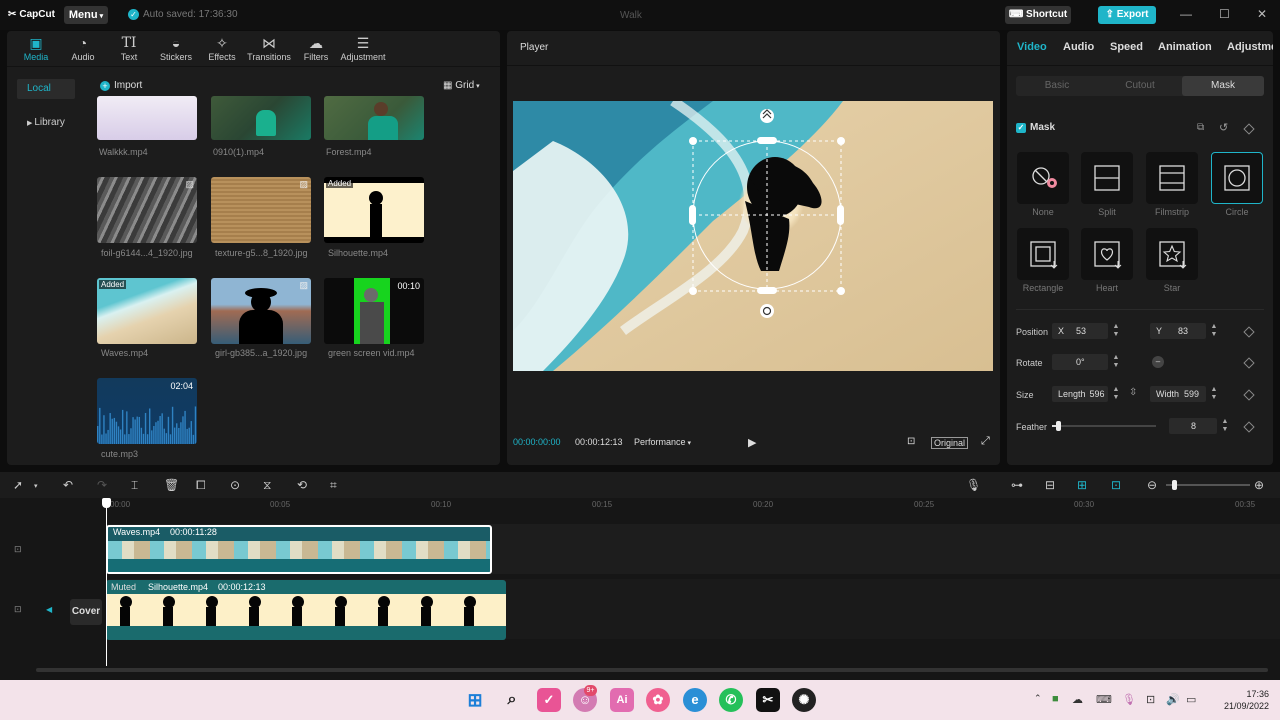 This screenshot has width=1280, height=720. Describe the element at coordinates (1107, 178) in the screenshot. I see `mask-option-split` at that location.